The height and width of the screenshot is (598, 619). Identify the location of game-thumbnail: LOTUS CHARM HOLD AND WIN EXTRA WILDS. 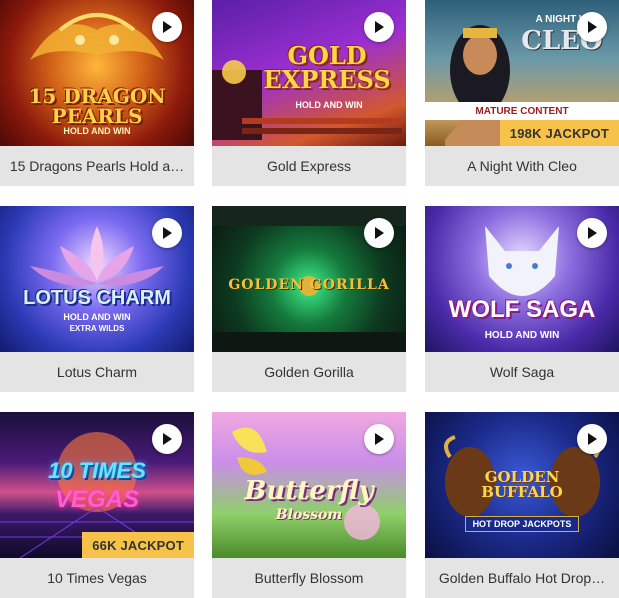
(97, 279).